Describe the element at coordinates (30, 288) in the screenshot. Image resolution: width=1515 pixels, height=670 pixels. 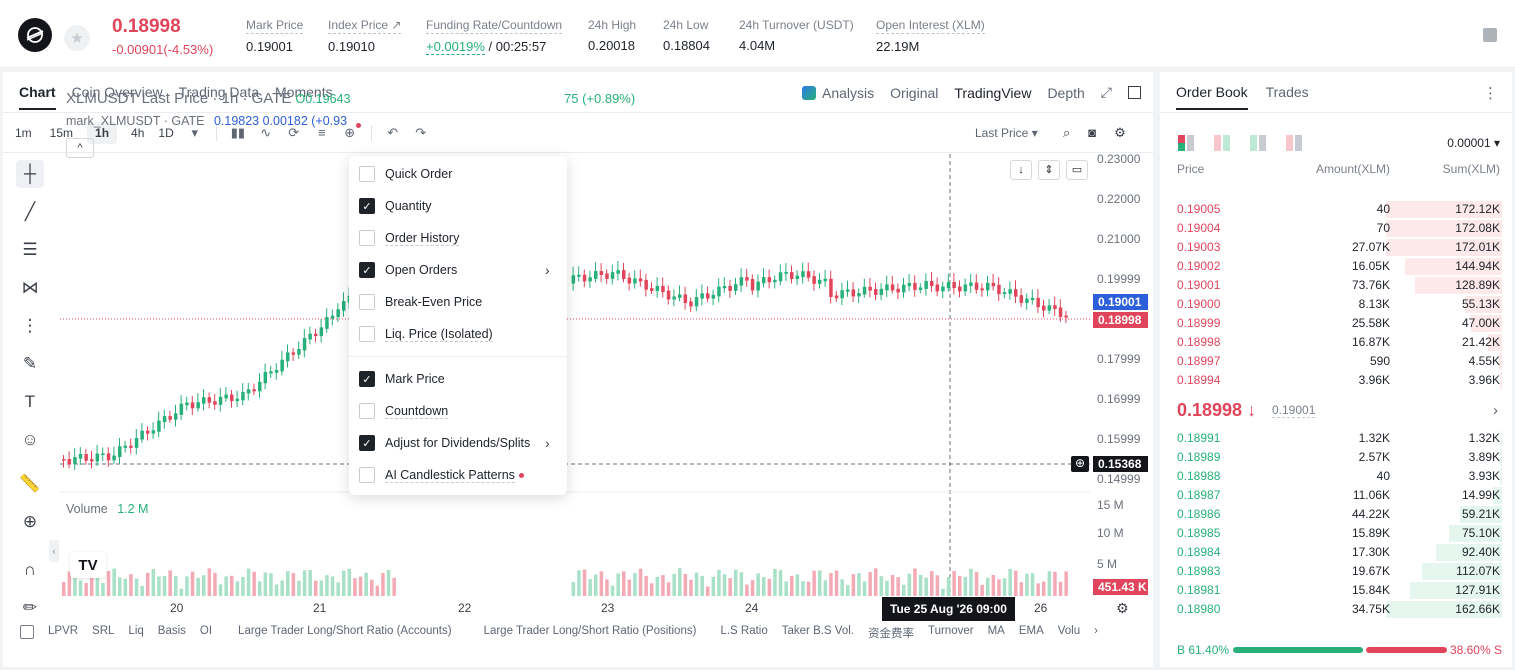
I see `pattern-icon: ⋈` at that location.